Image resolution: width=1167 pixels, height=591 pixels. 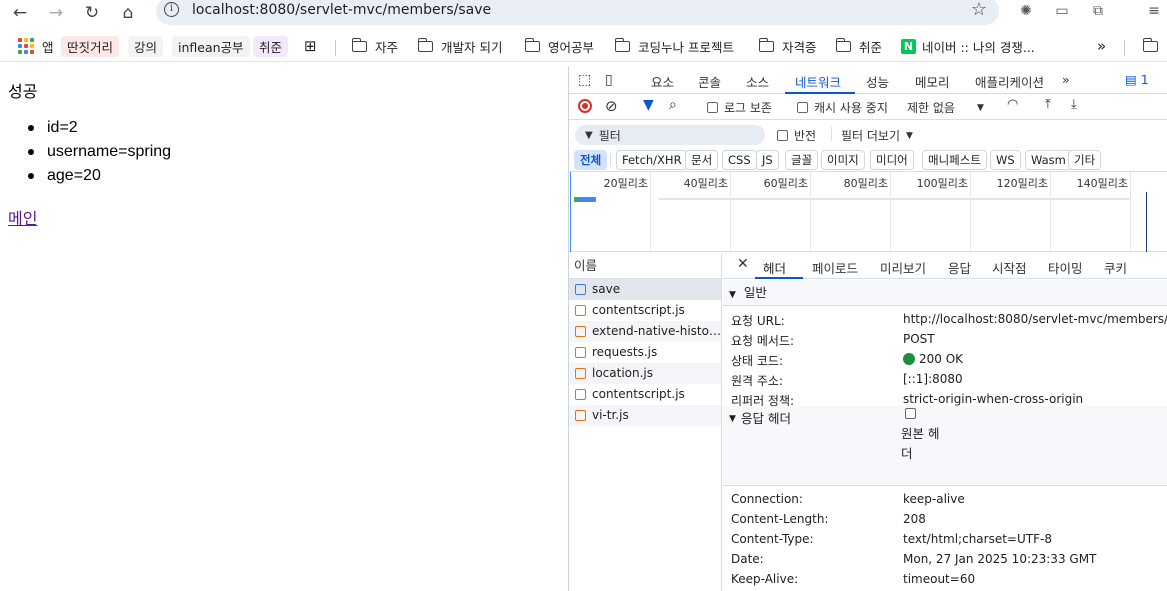 What do you see at coordinates (310, 46) in the screenshot?
I see `tab-groups-icon: ⊞` at bounding box center [310, 46].